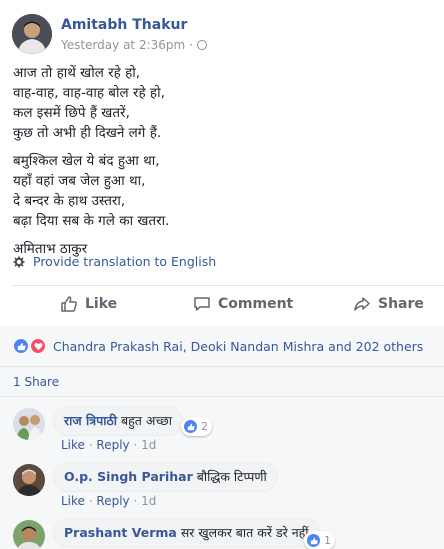 This screenshot has height=549, width=444. Describe the element at coordinates (89, 93) in the screenshot. I see `post-line: वाह-वाह, वाह-वाह बोल रहे हो,` at that location.